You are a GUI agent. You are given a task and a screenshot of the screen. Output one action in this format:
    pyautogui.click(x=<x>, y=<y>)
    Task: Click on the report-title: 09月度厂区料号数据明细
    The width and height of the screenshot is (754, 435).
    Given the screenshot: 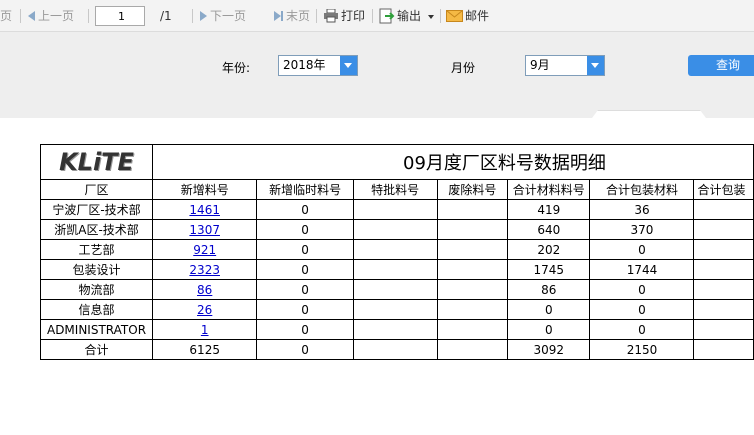 What is the action you would take?
    pyautogui.click(x=504, y=163)
    